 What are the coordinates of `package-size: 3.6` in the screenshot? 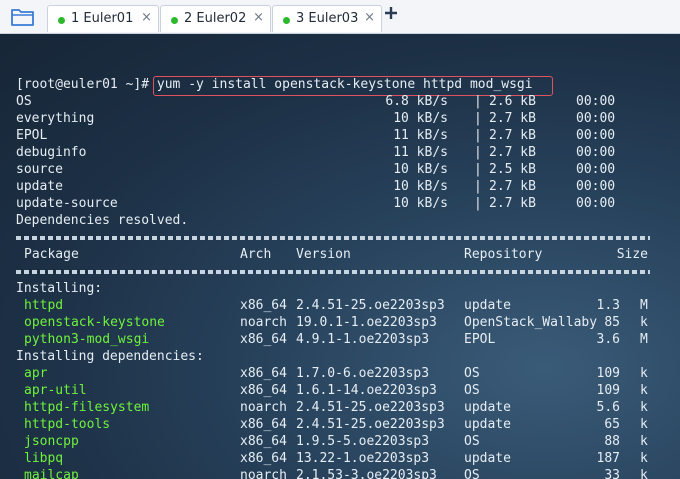 It's located at (608, 339).